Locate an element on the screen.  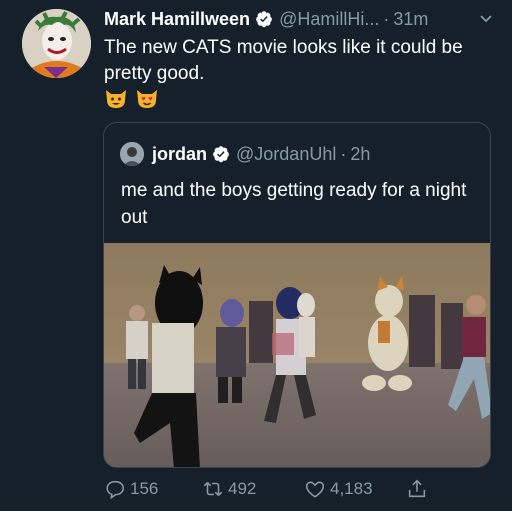
like-count: 4,183 is located at coordinates (351, 488).